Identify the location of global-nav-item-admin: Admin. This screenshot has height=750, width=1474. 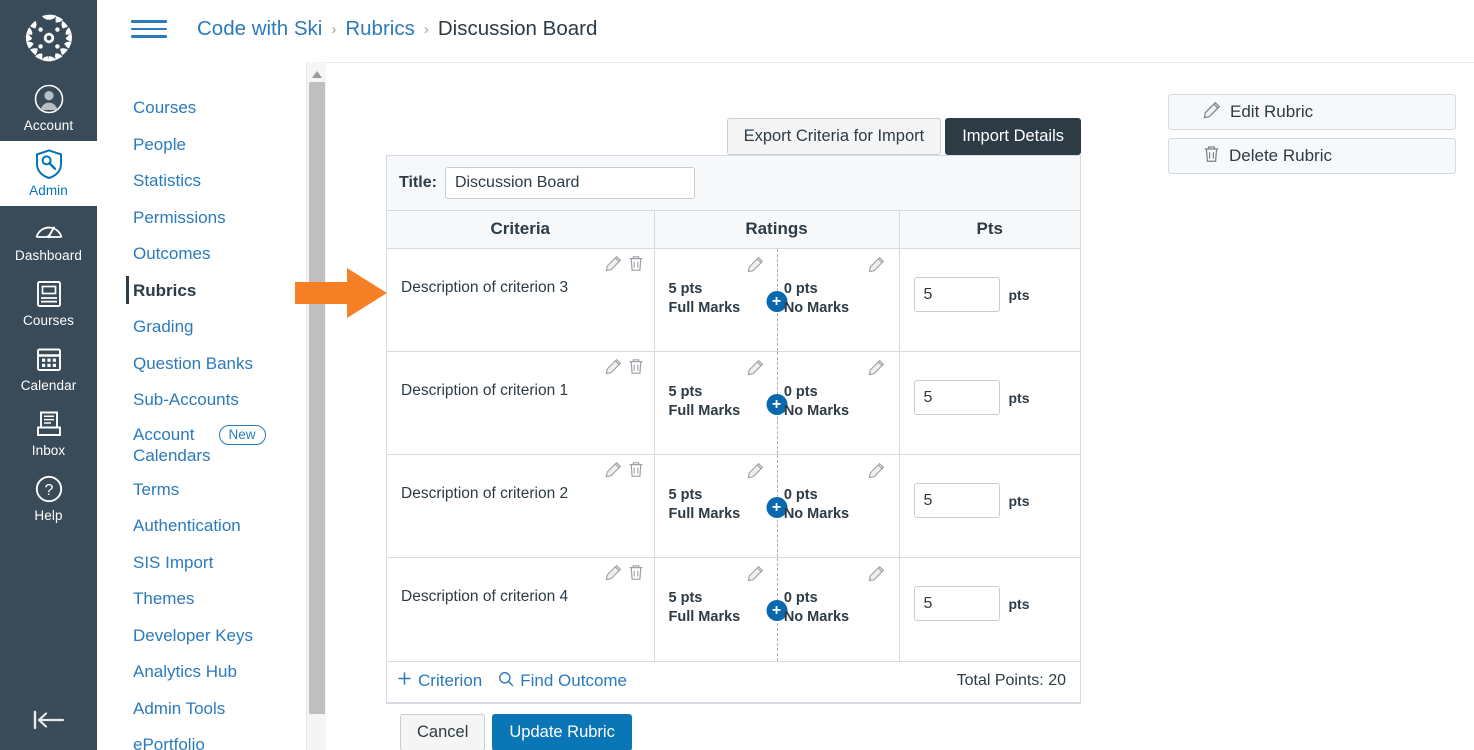
(48, 173).